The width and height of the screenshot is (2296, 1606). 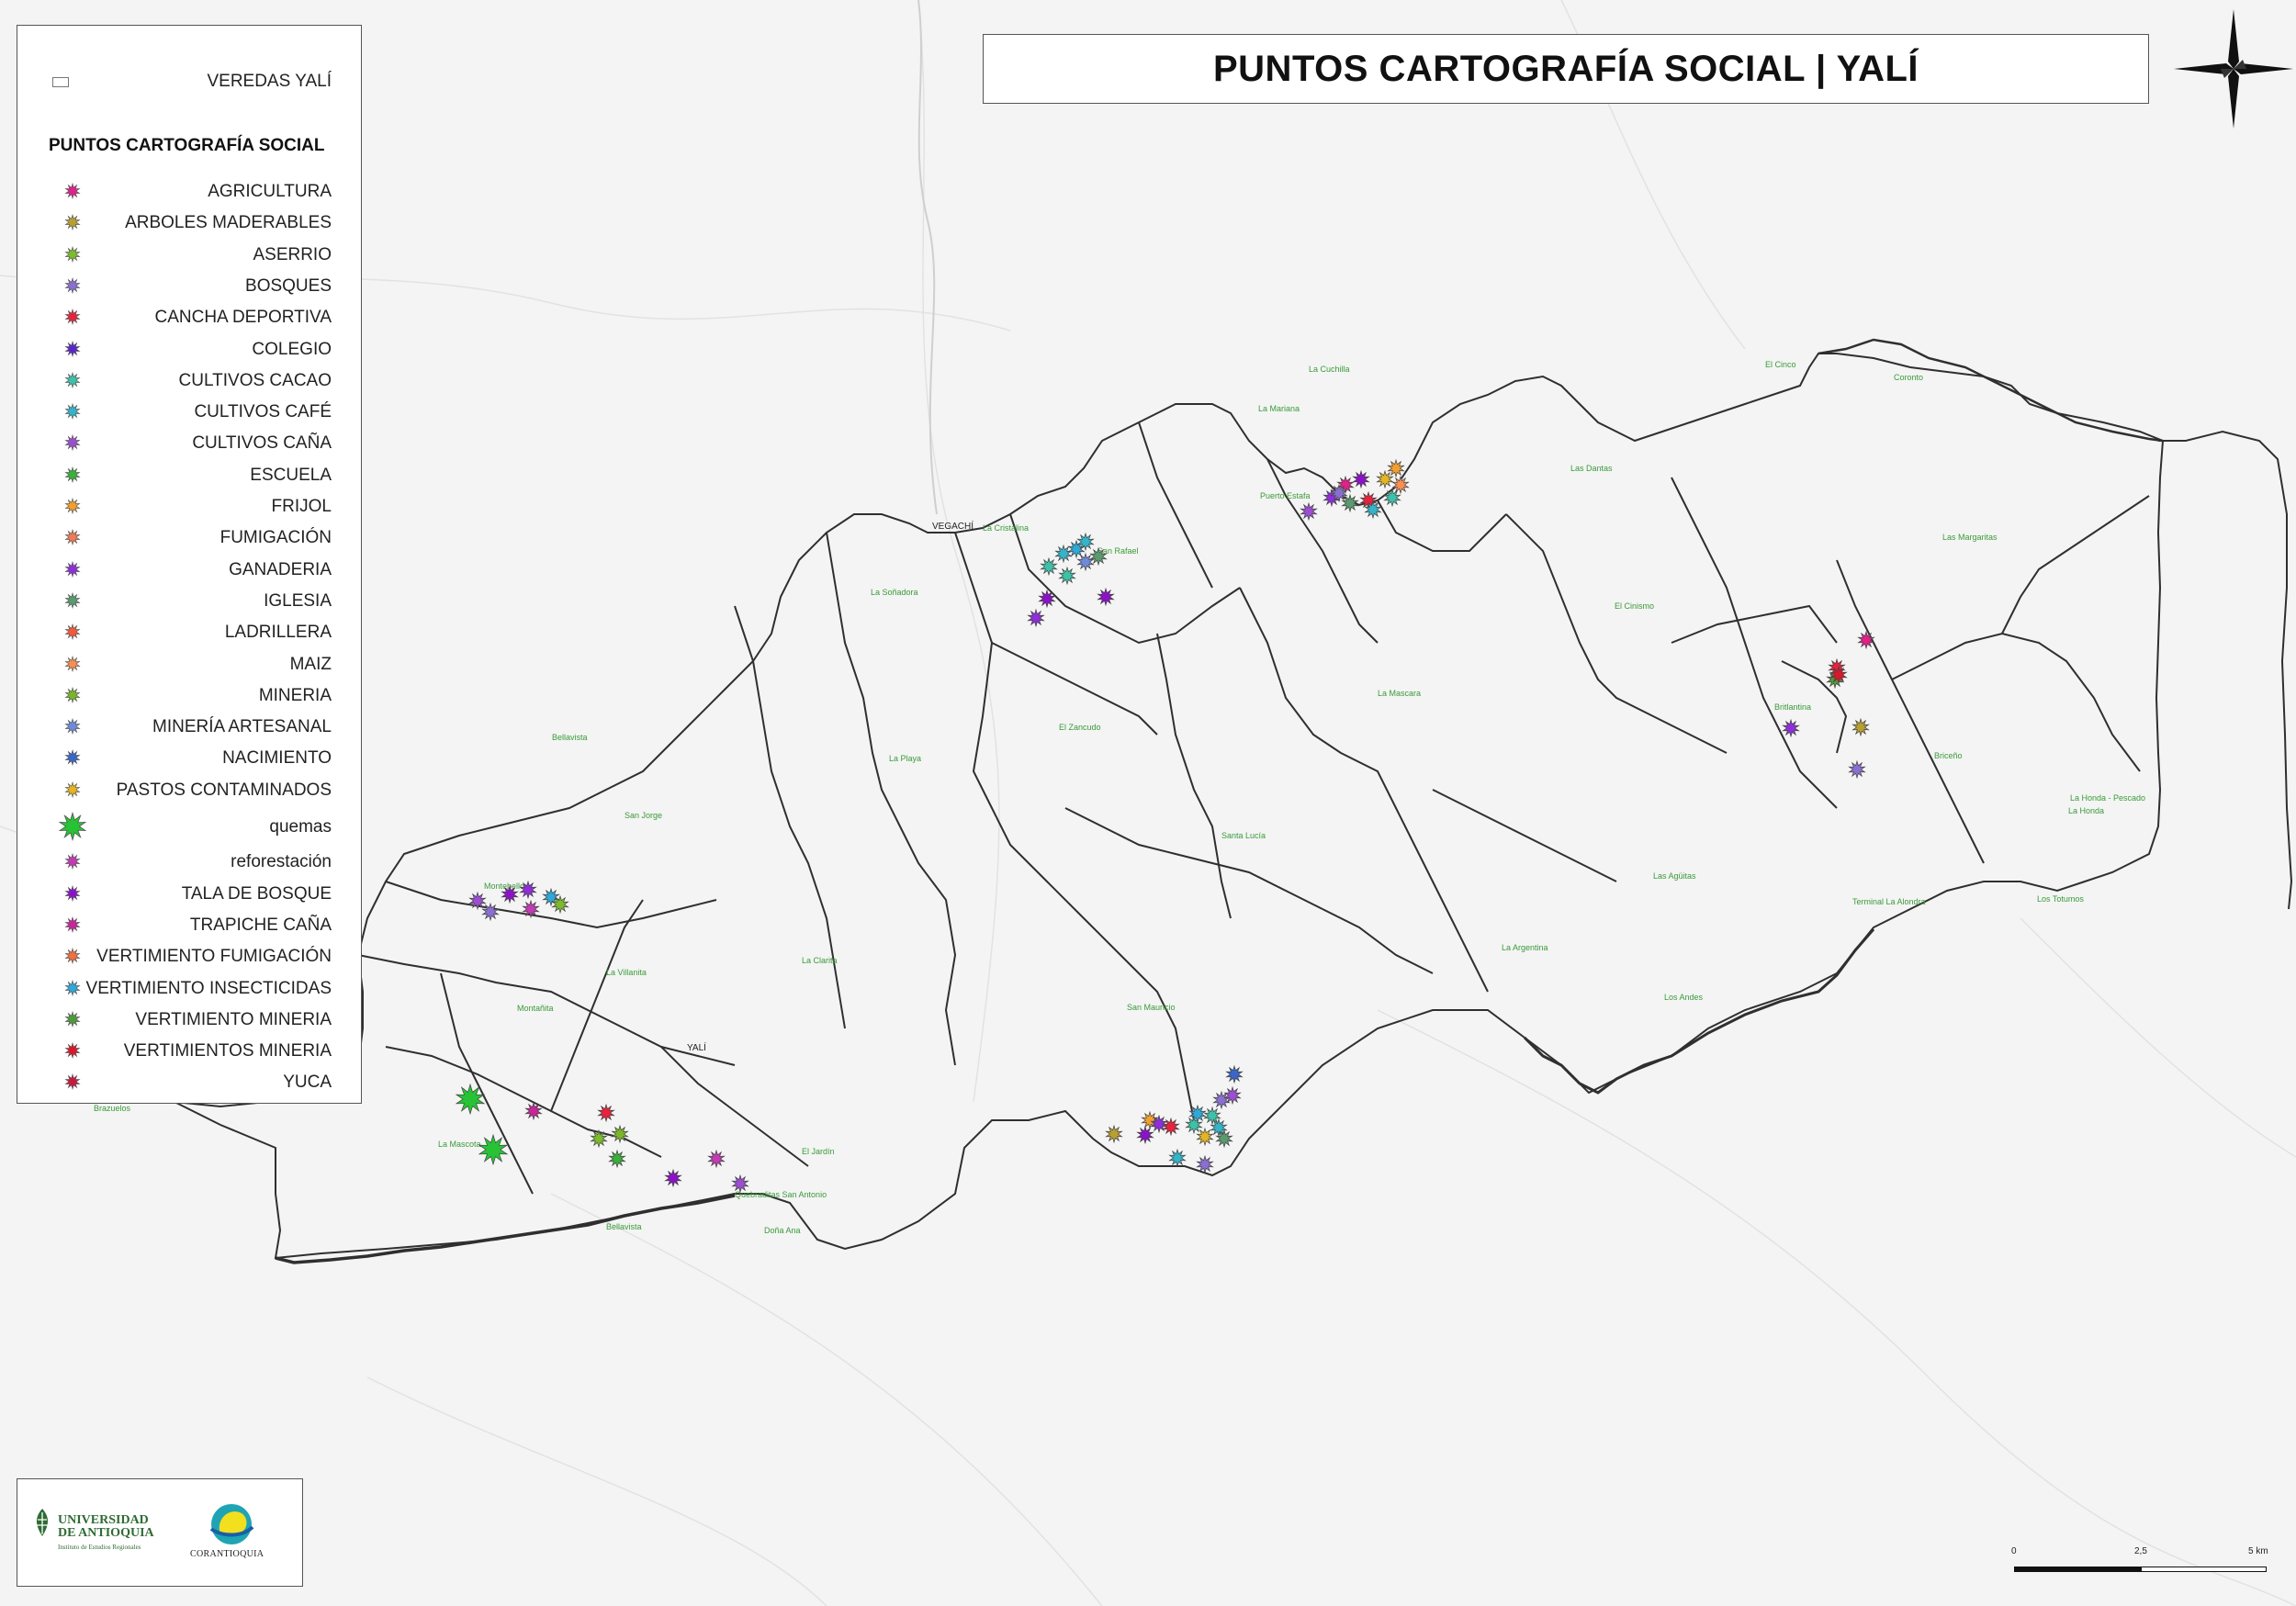 What do you see at coordinates (187, 145) in the screenshot?
I see `legend-heading: PUNTOS CARTOGRAFÍA SOCIAL` at bounding box center [187, 145].